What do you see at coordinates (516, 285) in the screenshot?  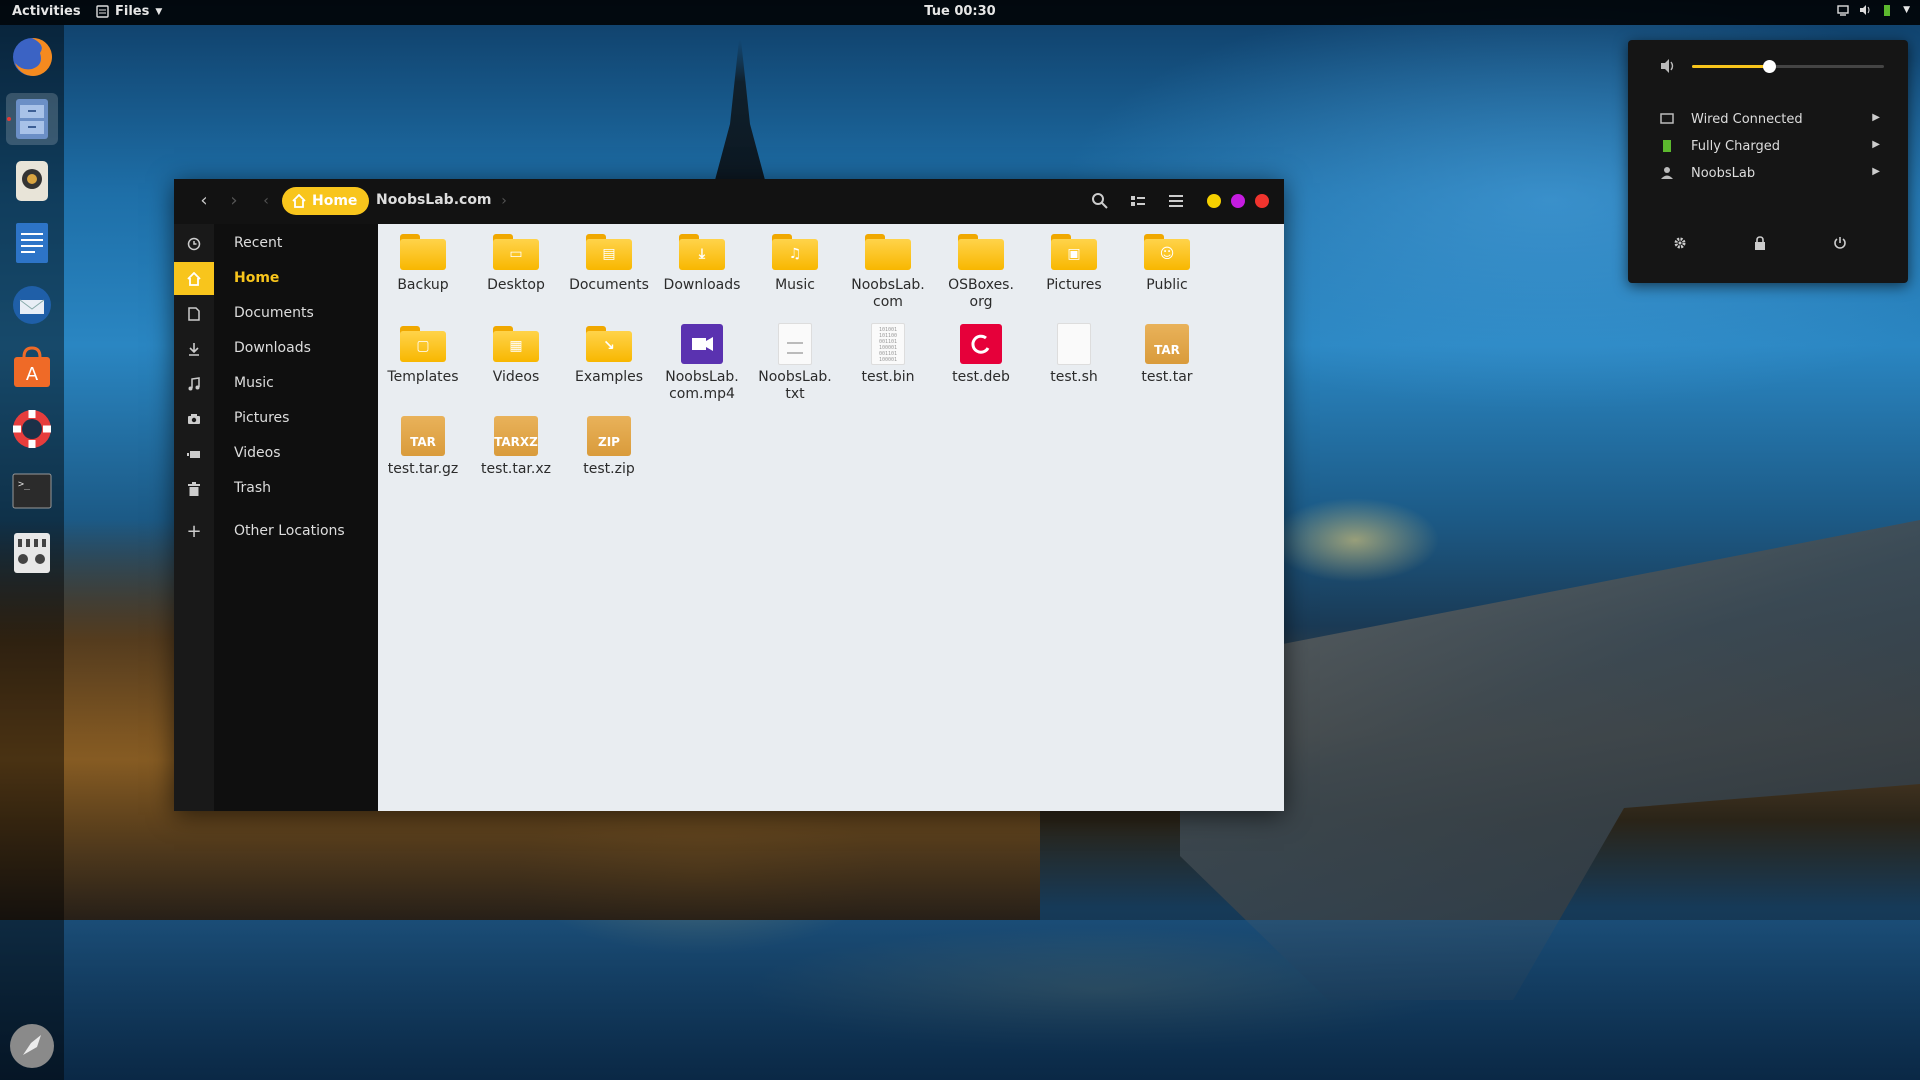 I see `file-name: Desktop` at bounding box center [516, 285].